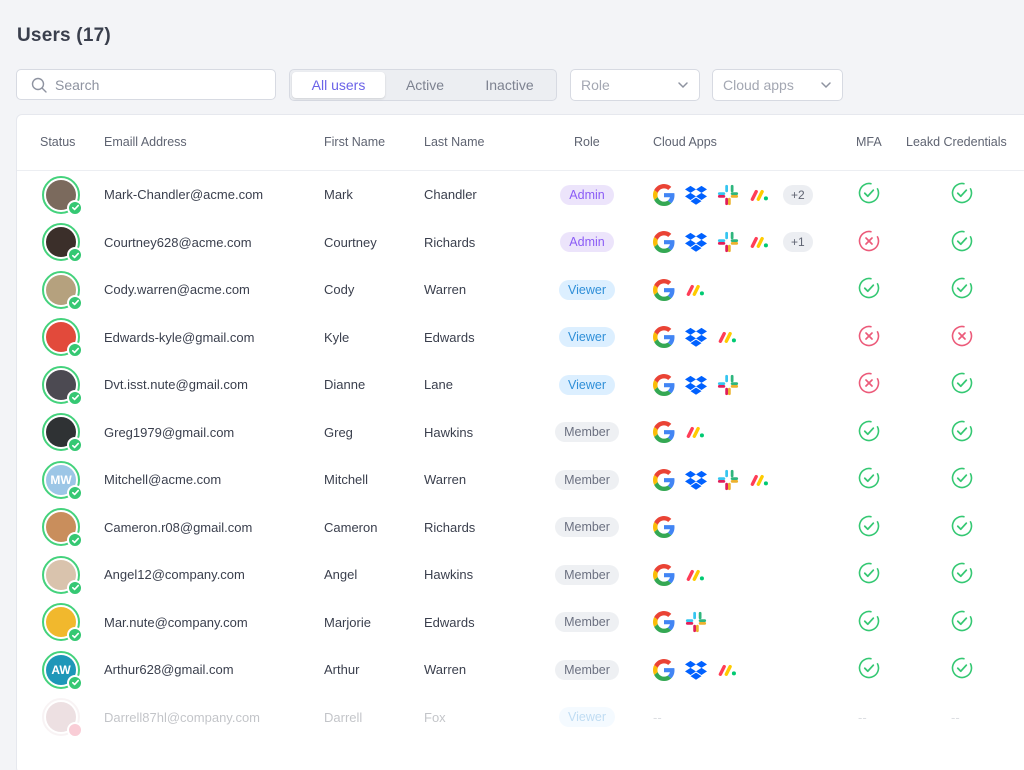 This screenshot has height=770, width=1024. What do you see at coordinates (338, 85) in the screenshot?
I see `tab-all-users: All users` at bounding box center [338, 85].